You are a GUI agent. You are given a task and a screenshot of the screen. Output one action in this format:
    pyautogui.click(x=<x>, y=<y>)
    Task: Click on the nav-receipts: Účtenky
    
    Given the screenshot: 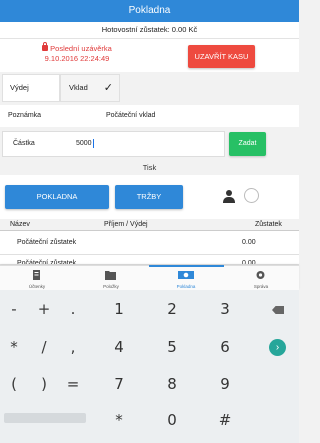 What is the action you would take?
    pyautogui.click(x=37, y=278)
    